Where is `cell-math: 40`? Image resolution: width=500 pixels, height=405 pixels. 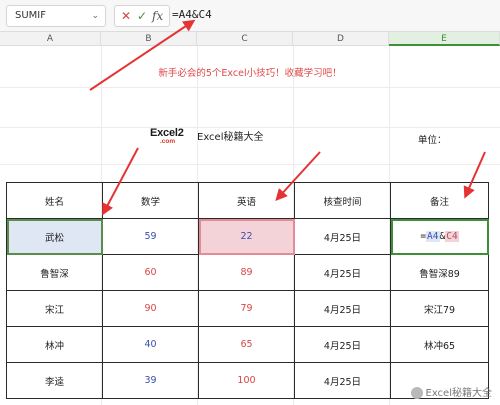 cell-math: 40 is located at coordinates (150, 344).